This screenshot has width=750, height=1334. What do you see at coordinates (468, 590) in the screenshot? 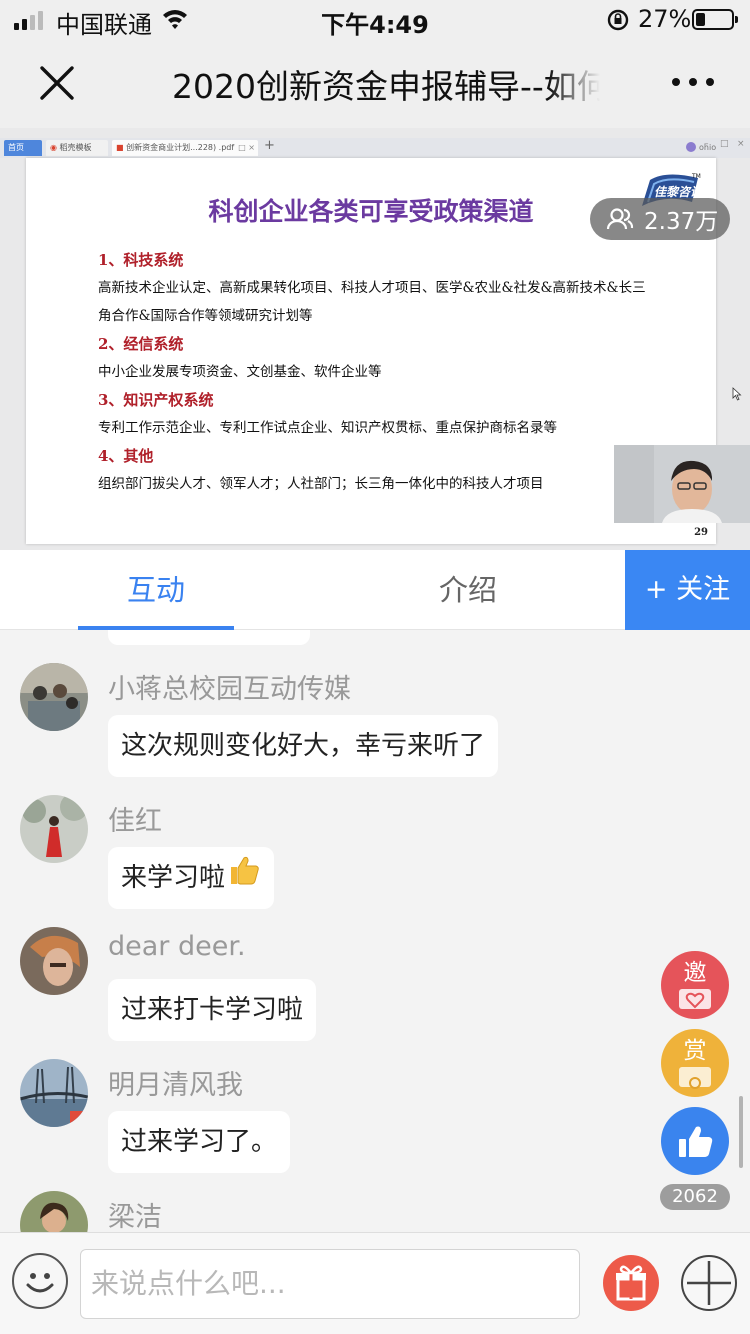
I see `tab-intro: 介绍` at bounding box center [468, 590].